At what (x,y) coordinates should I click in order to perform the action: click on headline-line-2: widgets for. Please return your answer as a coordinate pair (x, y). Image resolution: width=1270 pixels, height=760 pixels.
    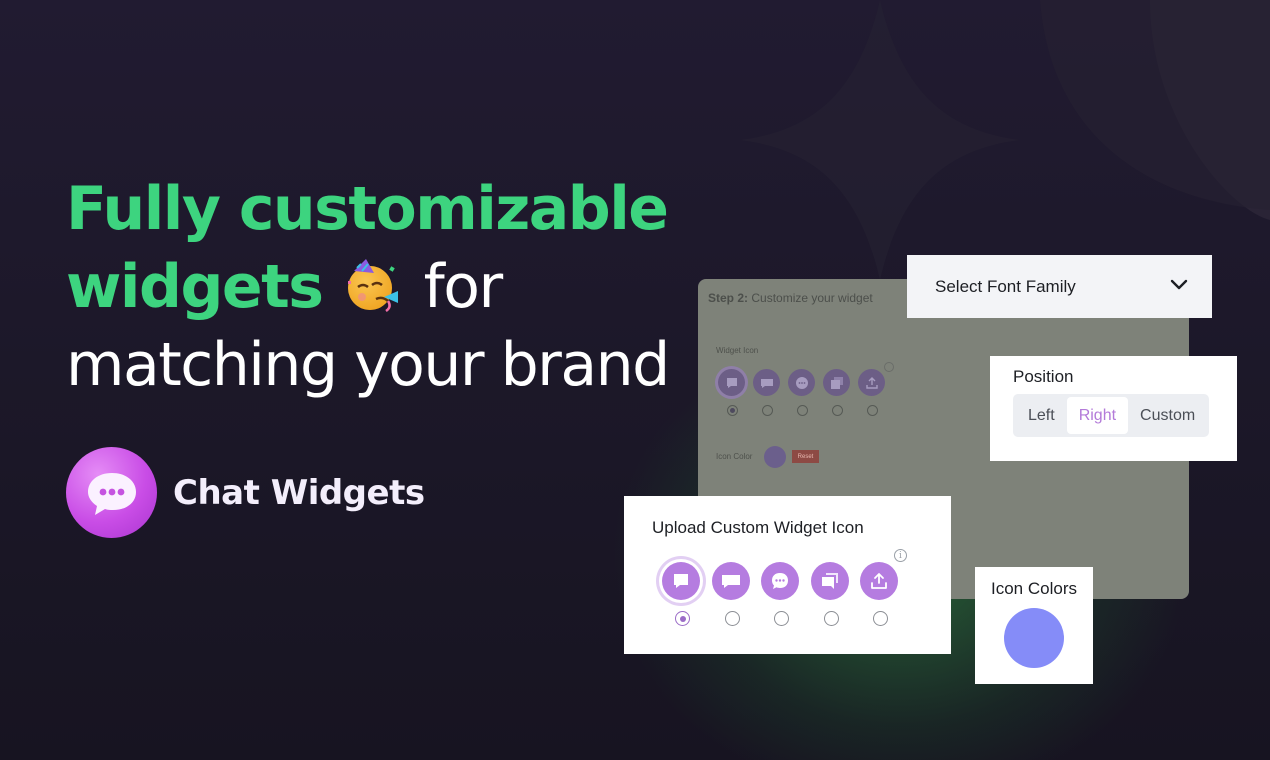
    Looking at the image, I should click on (366, 287).